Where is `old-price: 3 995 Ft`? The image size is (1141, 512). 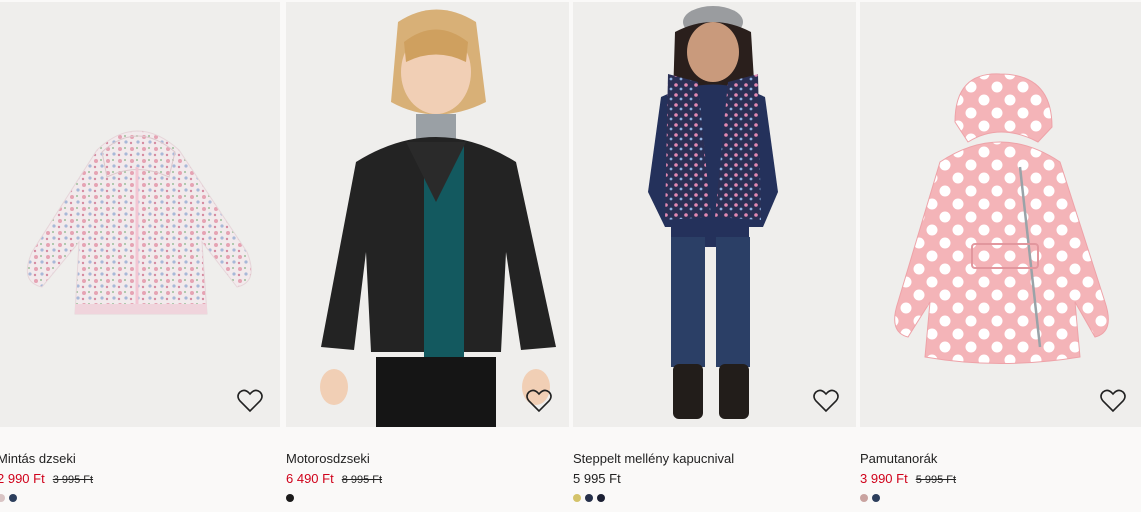
old-price: 3 995 Ft is located at coordinates (73, 480).